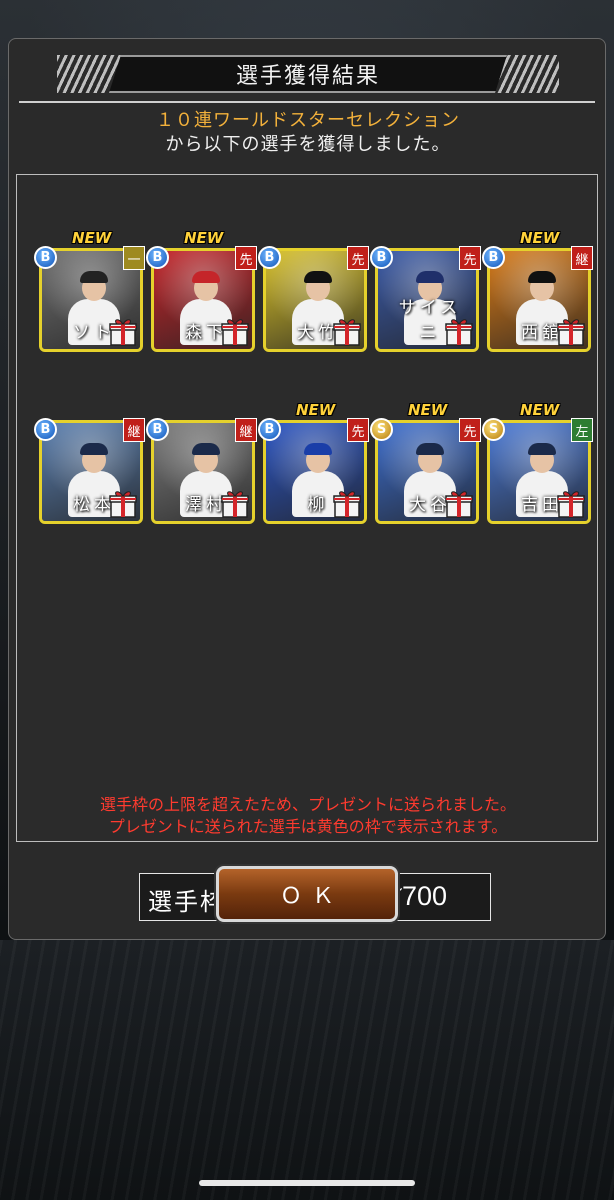  I want to click on dialog-title: 選手獲得結果, so click(307, 76).